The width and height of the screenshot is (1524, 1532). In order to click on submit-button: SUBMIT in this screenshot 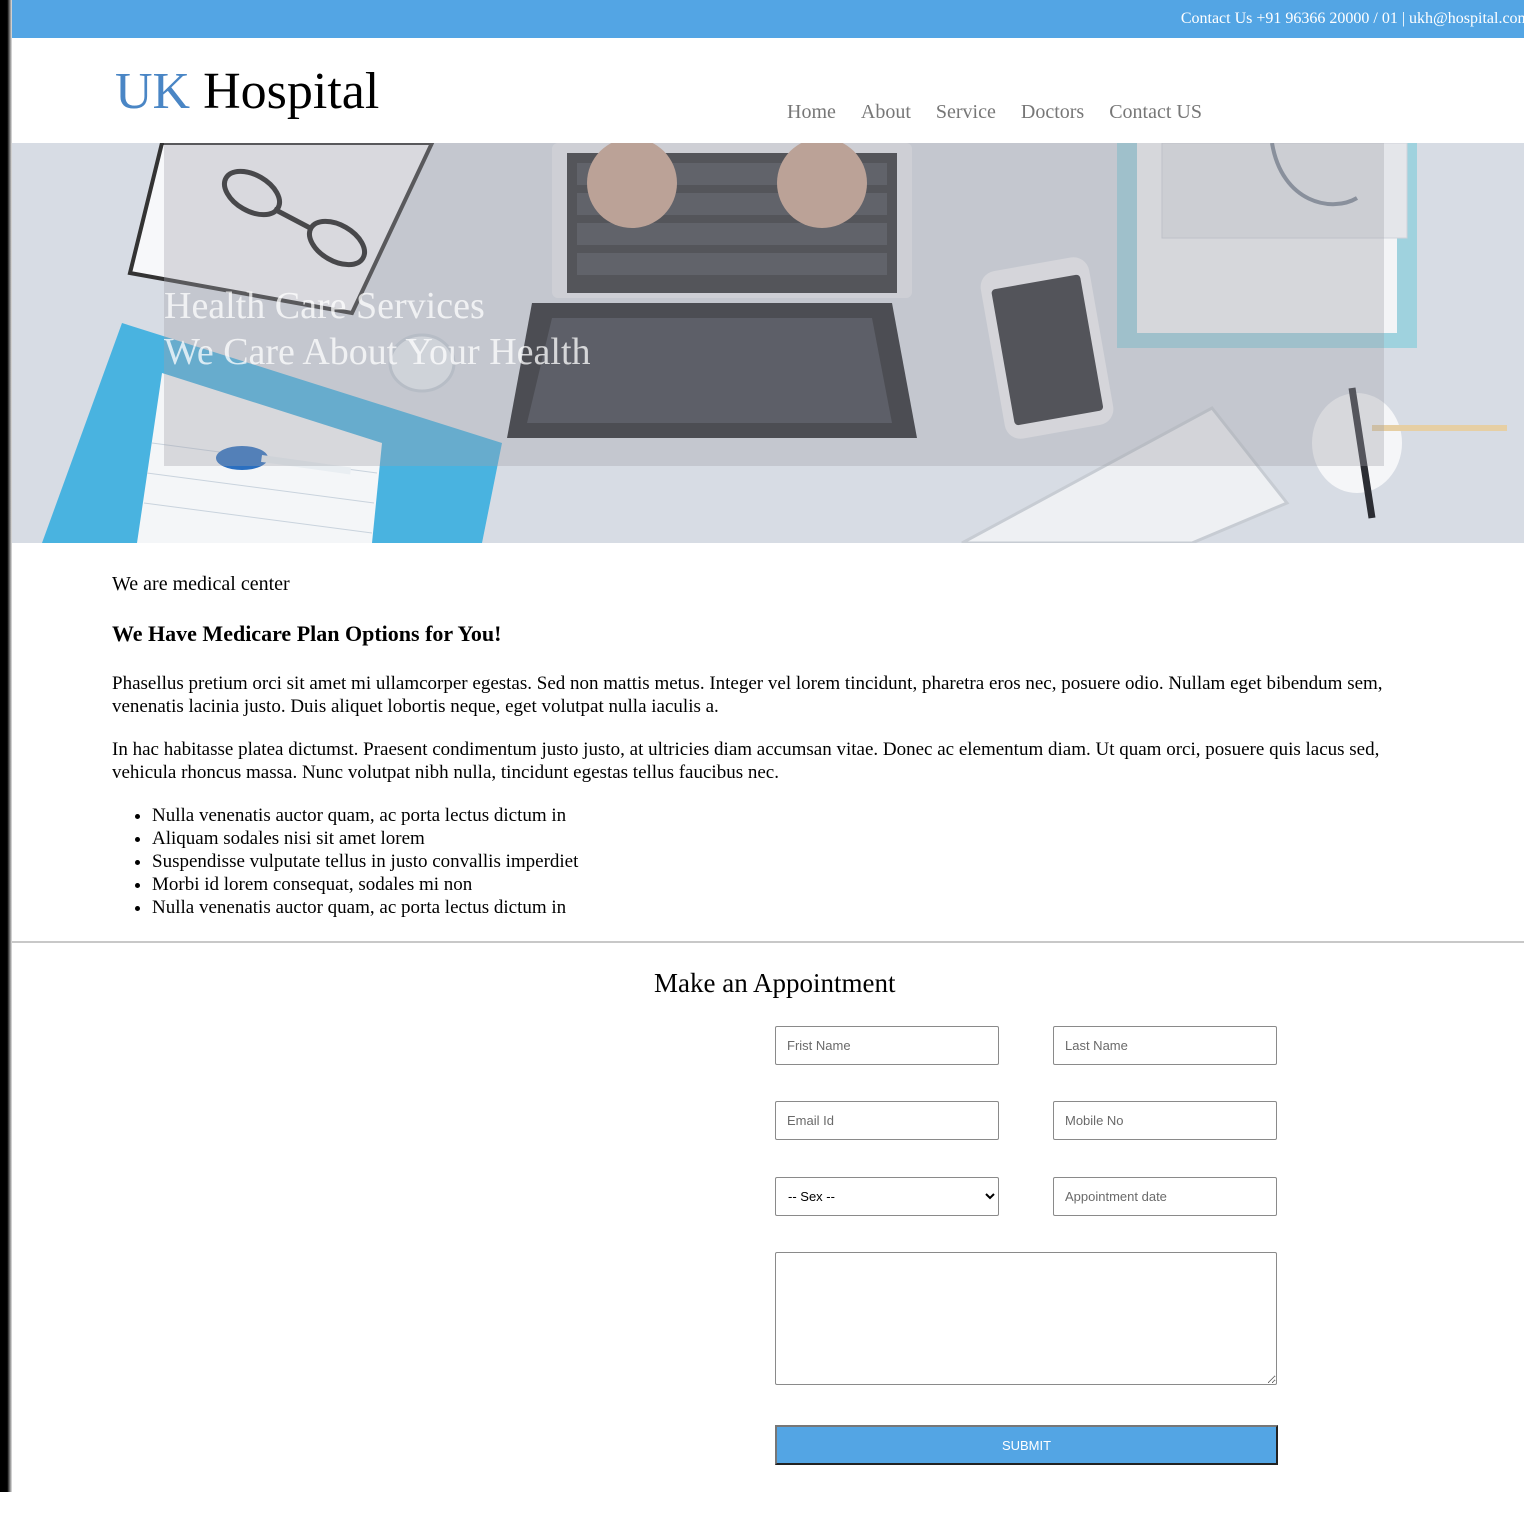, I will do `click(1026, 1445)`.